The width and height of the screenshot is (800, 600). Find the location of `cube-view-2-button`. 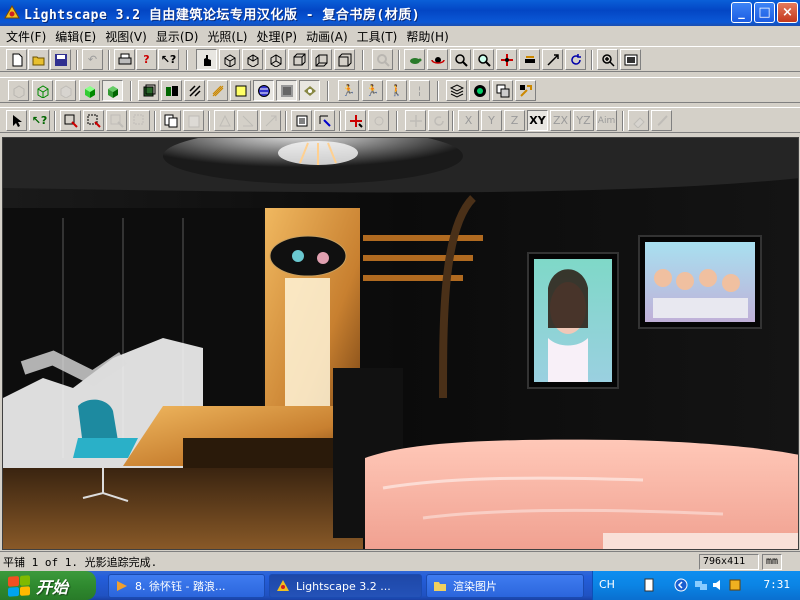

cube-view-2-button is located at coordinates (252, 59).